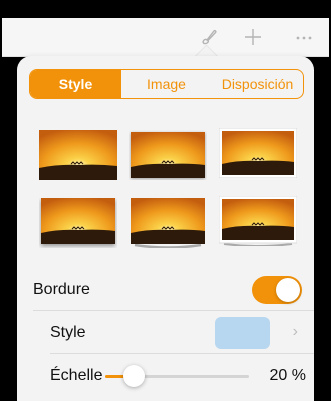  I want to click on border-style-row: Style ›, so click(165, 332).